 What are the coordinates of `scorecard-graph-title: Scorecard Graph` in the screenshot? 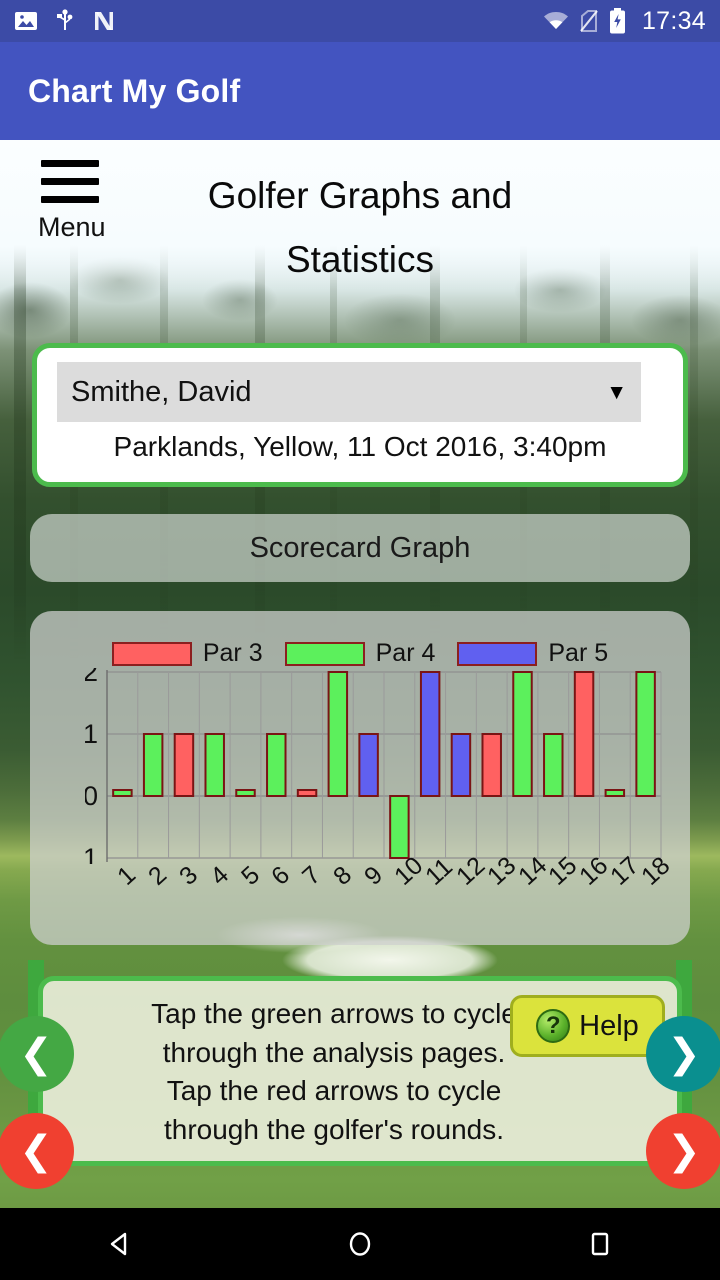 It's located at (360, 547).